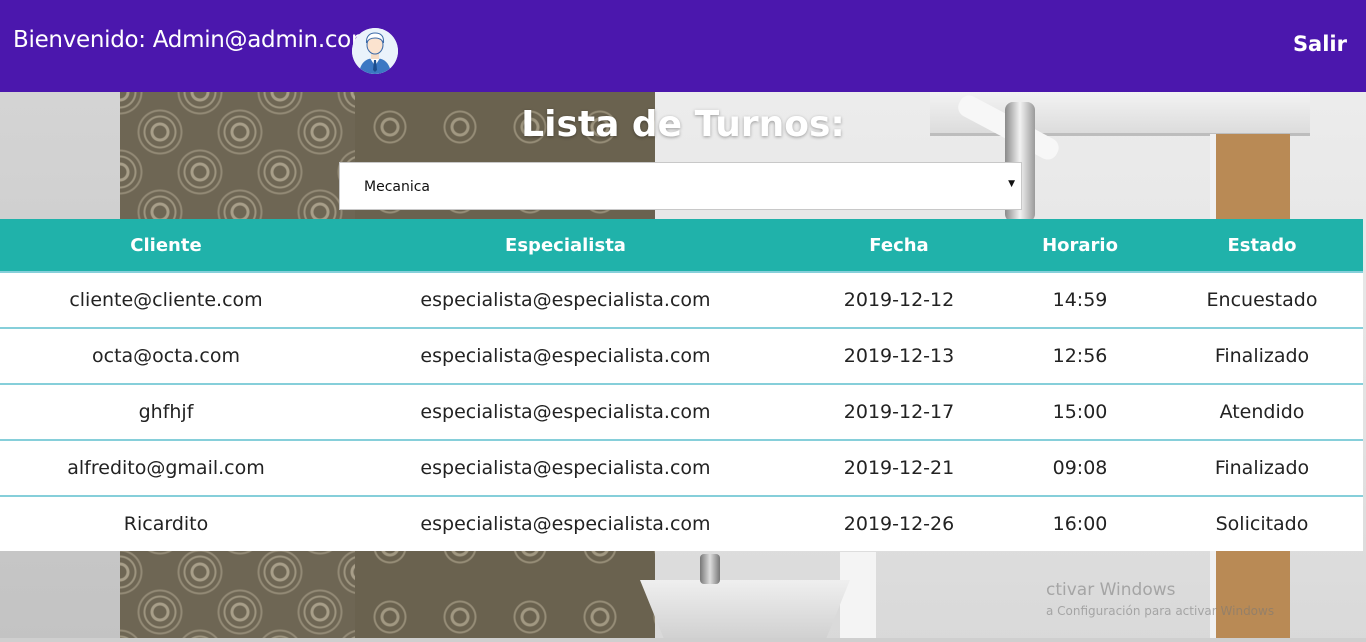 This screenshot has height=642, width=1366. Describe the element at coordinates (1080, 412) in the screenshot. I see `cell-horario: 15:00` at that location.